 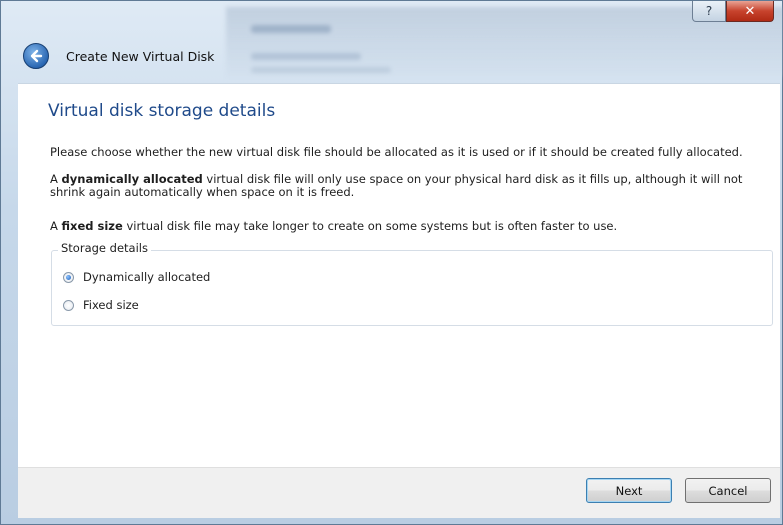 I want to click on fixed-size-option: Fixed size, so click(x=101, y=305).